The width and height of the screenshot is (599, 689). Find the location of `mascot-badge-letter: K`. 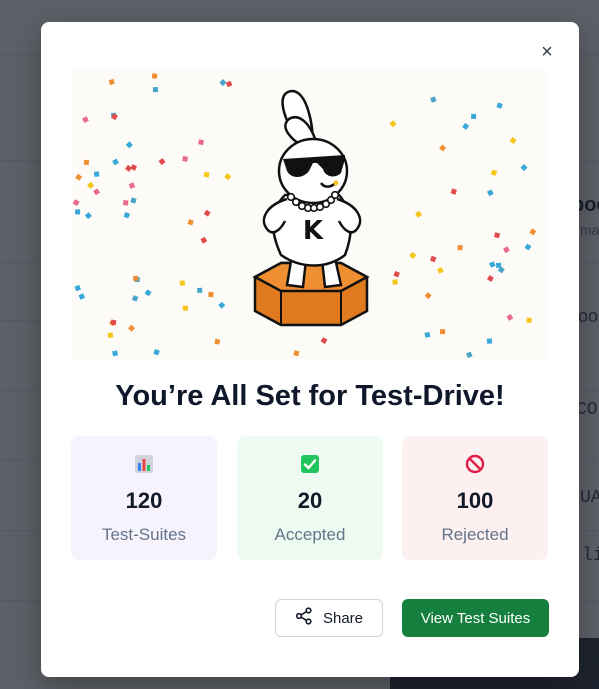

mascot-badge-letter: K is located at coordinates (313, 231).